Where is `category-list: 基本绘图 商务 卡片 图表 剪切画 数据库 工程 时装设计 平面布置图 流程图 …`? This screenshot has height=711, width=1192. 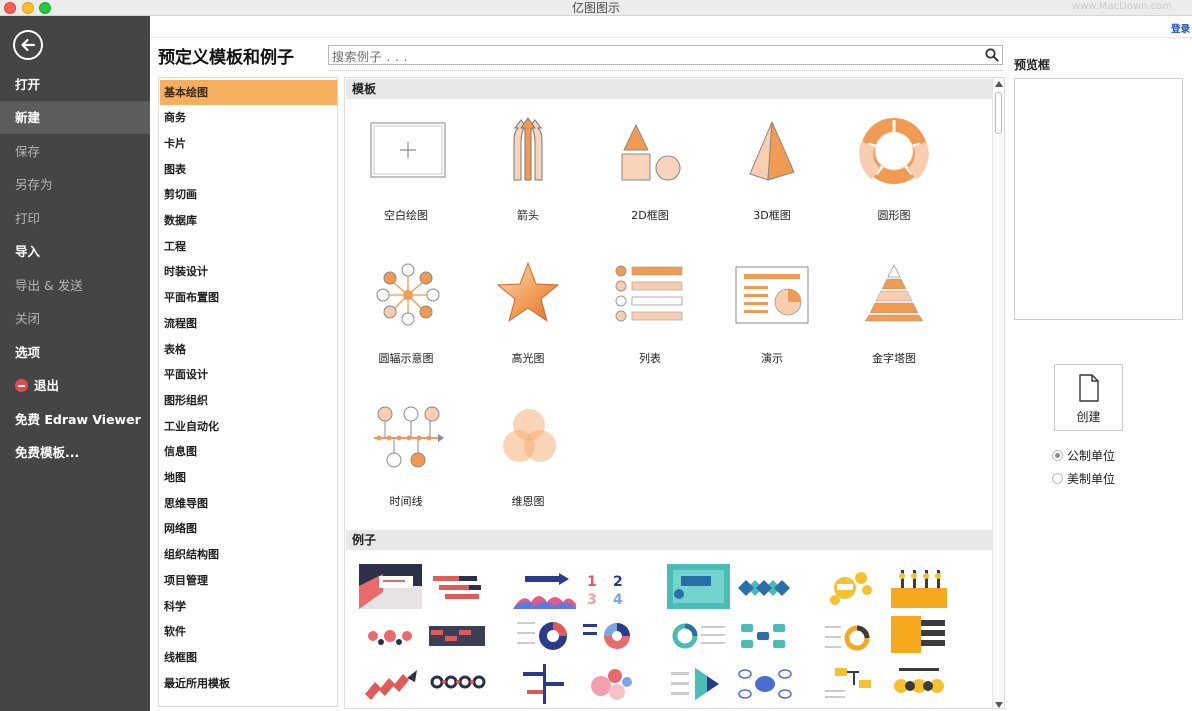
category-list: 基本绘图 商务 卡片 图表 剪切画 数据库 工程 时装设计 平面布置图 流程图 … is located at coordinates (248, 392).